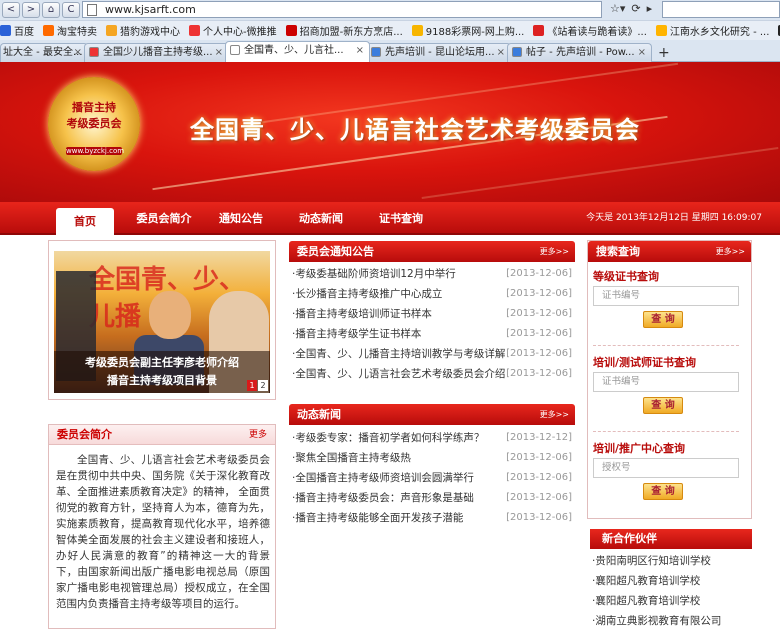 The image size is (780, 631). What do you see at coordinates (31, 10) in the screenshot?
I see `forward-button: >` at bounding box center [31, 10].